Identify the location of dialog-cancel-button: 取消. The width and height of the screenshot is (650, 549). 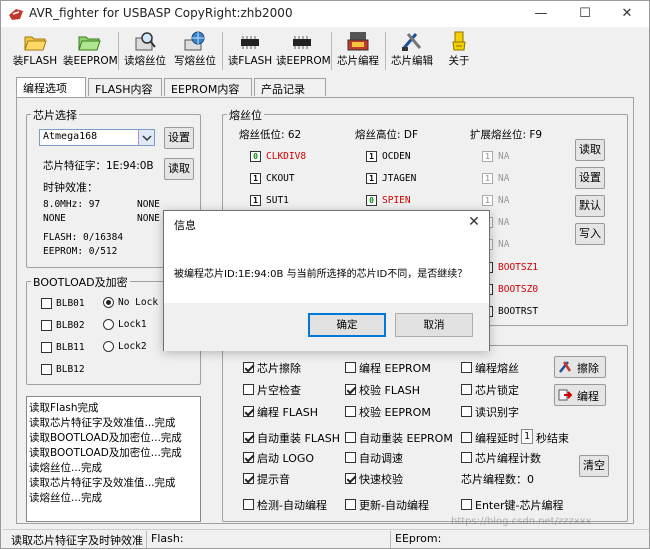
(434, 325).